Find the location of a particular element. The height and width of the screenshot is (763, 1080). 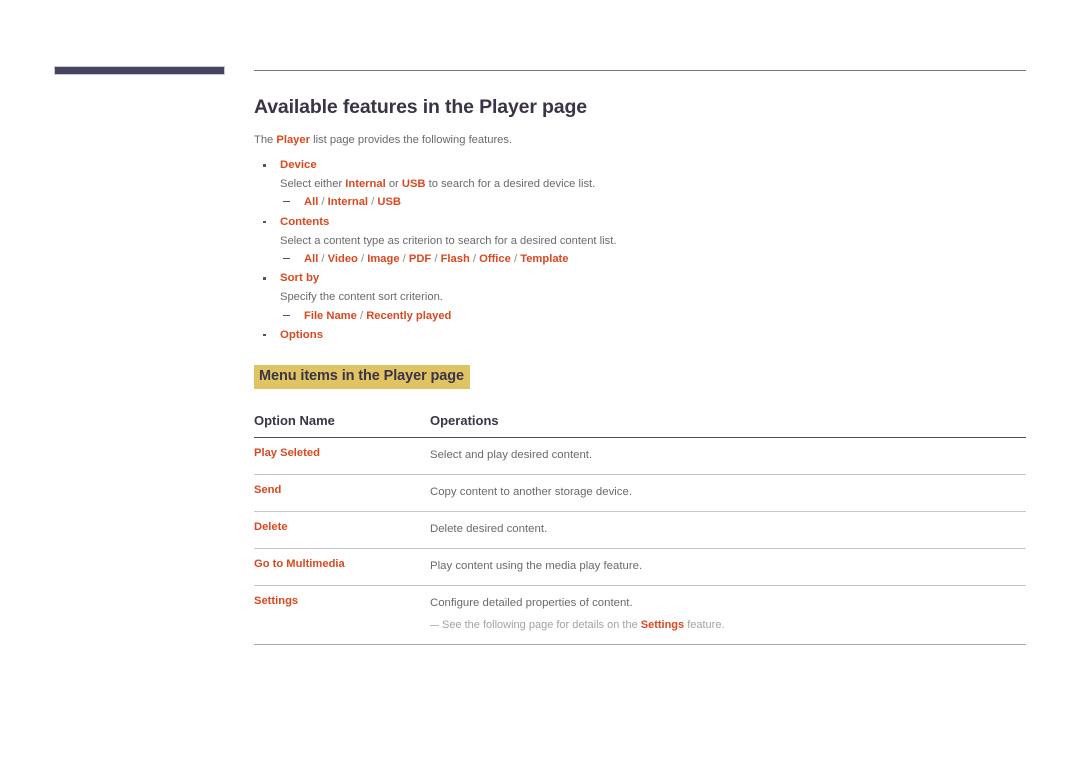

menu-section-heading-wrap: Menu items in the Player page is located at coordinates (640, 377).